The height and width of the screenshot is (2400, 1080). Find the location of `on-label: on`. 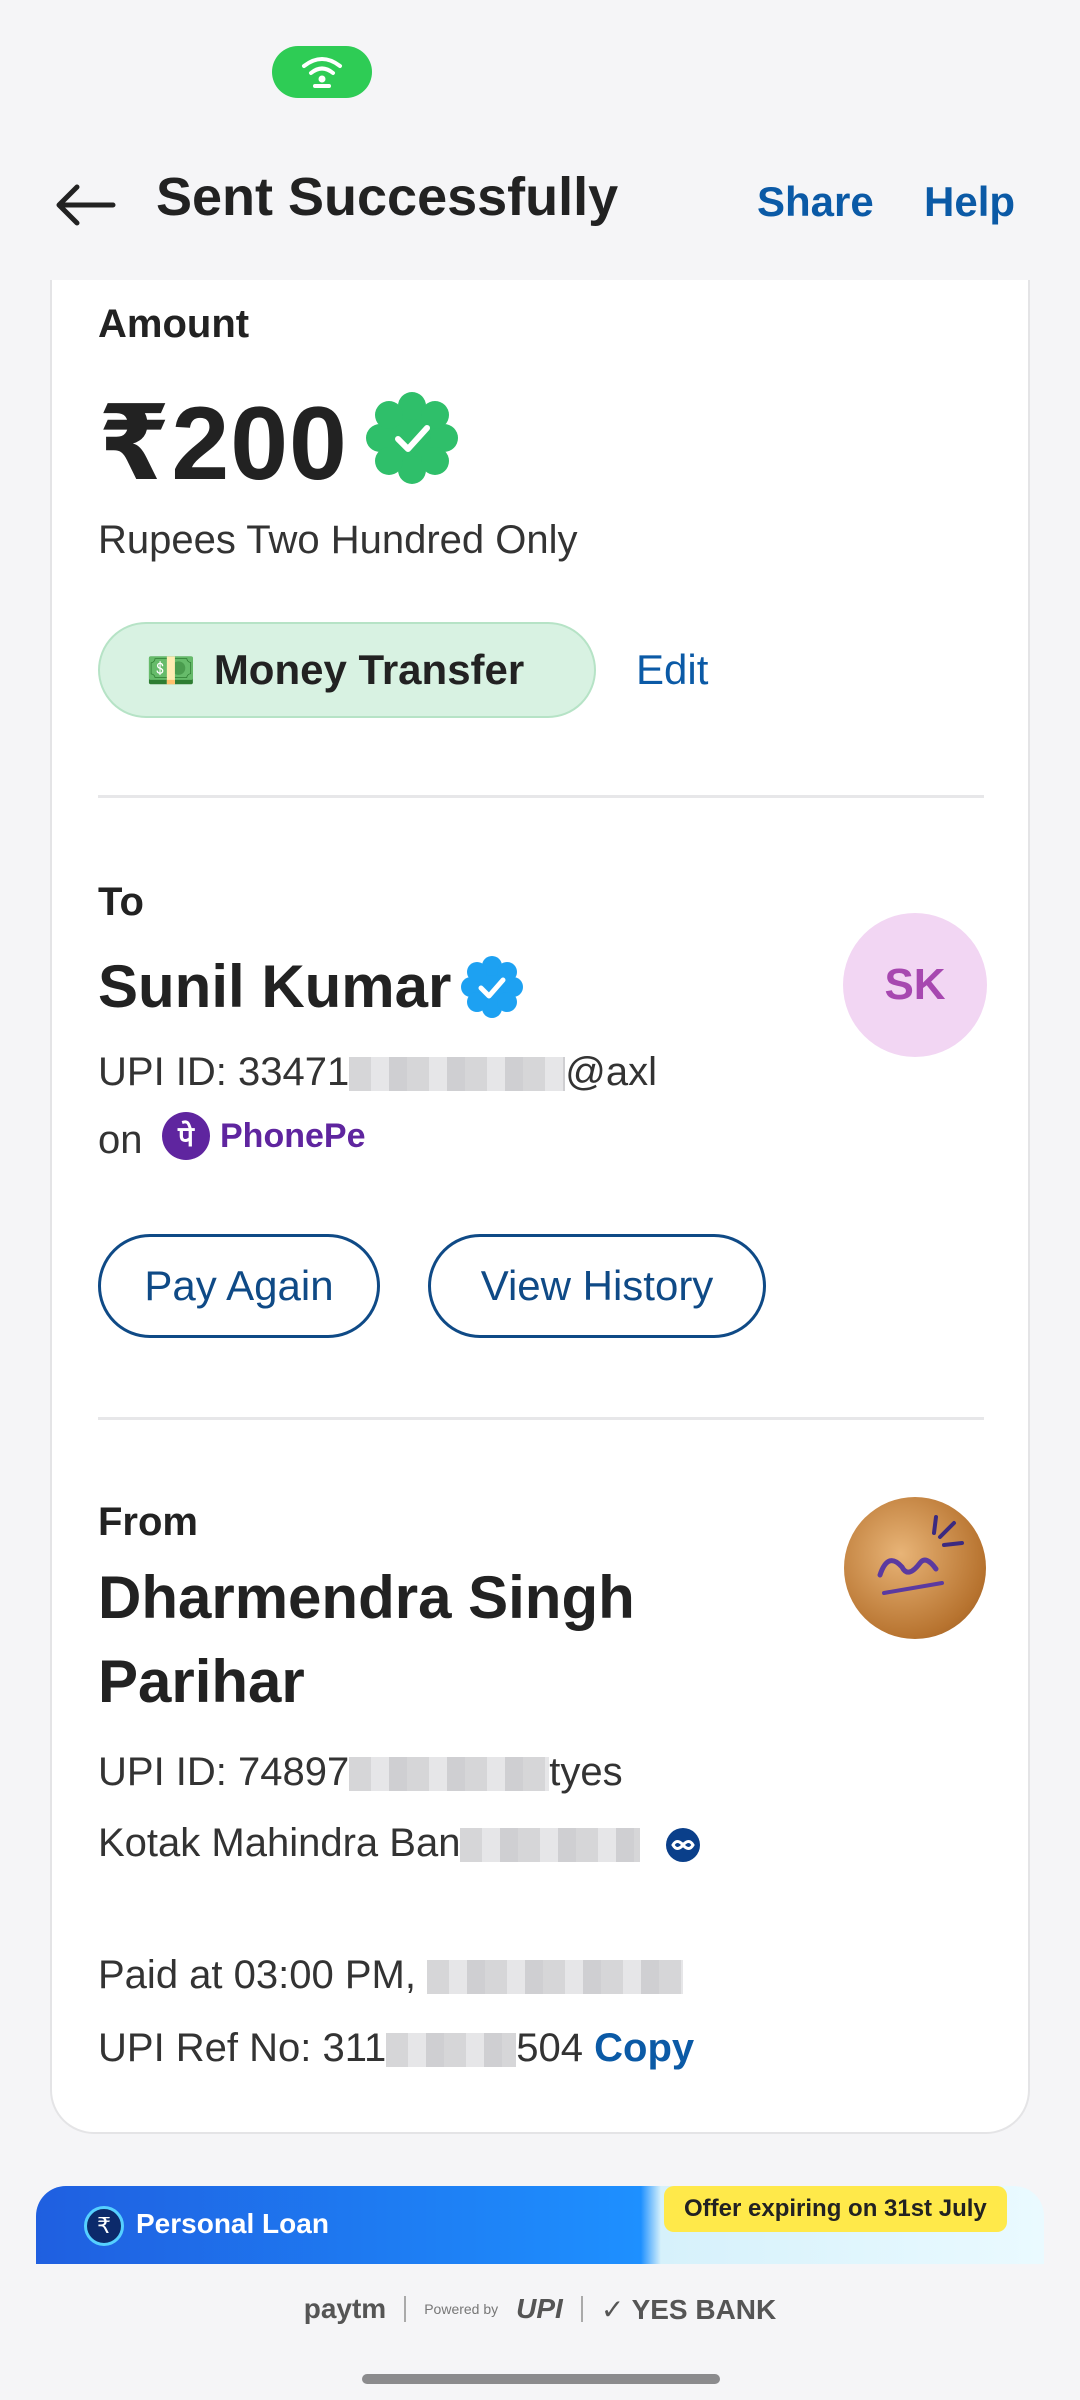

on-label: on is located at coordinates (120, 1140).